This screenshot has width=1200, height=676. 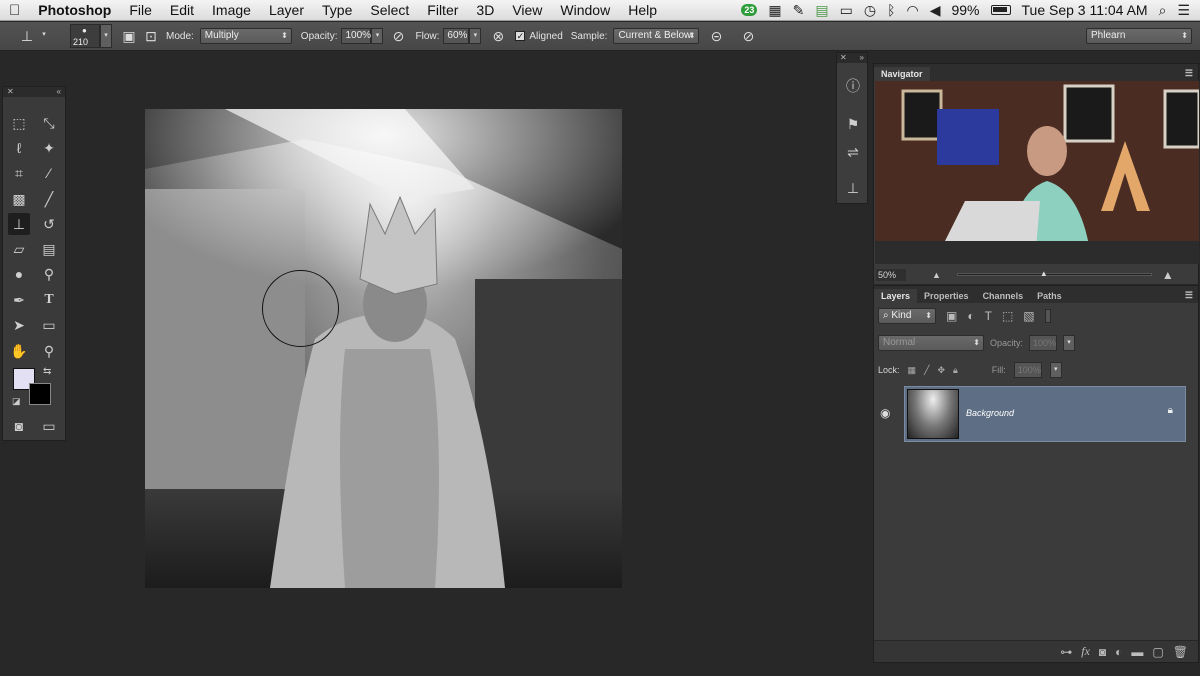 I want to click on menu-3d: 3D, so click(x=485, y=10).